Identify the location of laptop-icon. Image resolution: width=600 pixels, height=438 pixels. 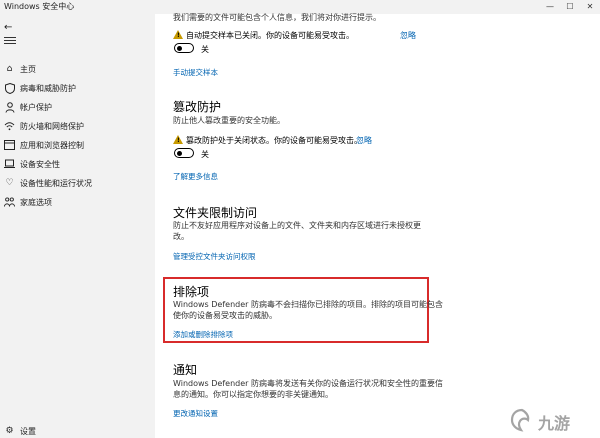
(9, 164).